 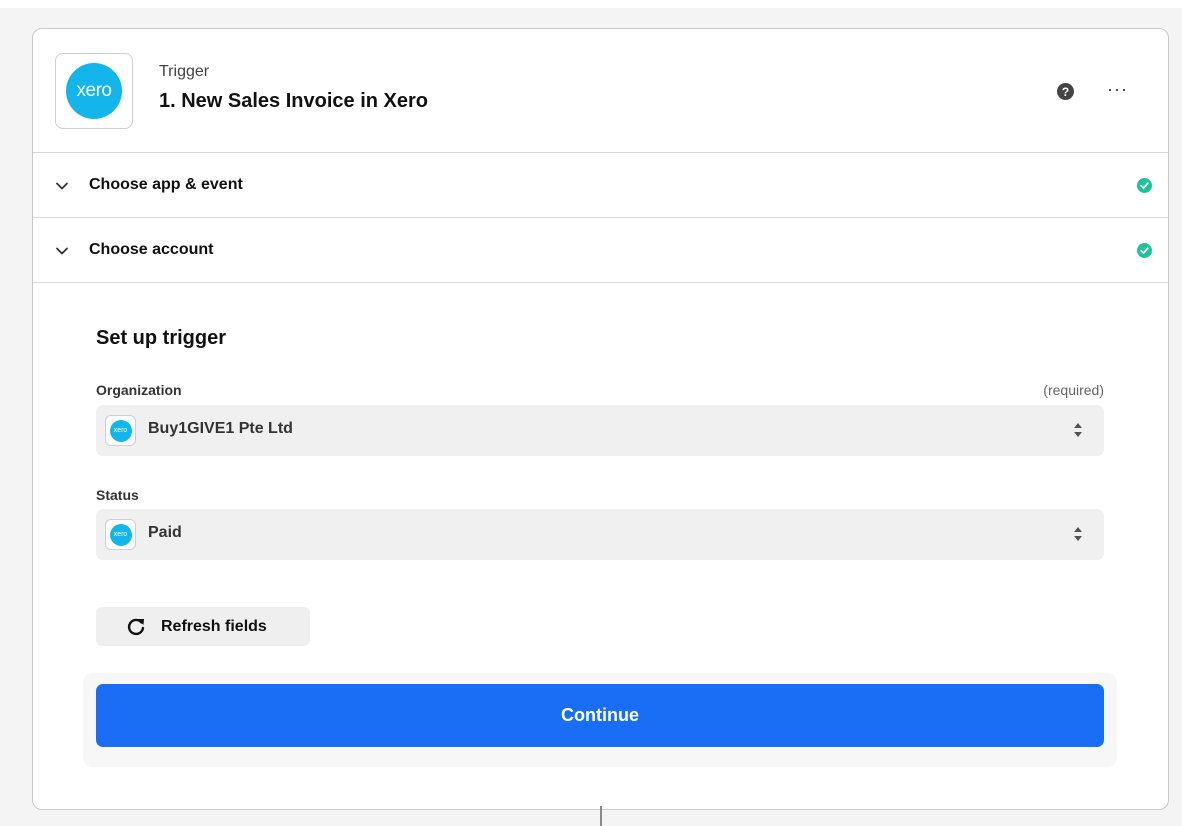 What do you see at coordinates (1073, 390) in the screenshot?
I see `required-indicator: (required)` at bounding box center [1073, 390].